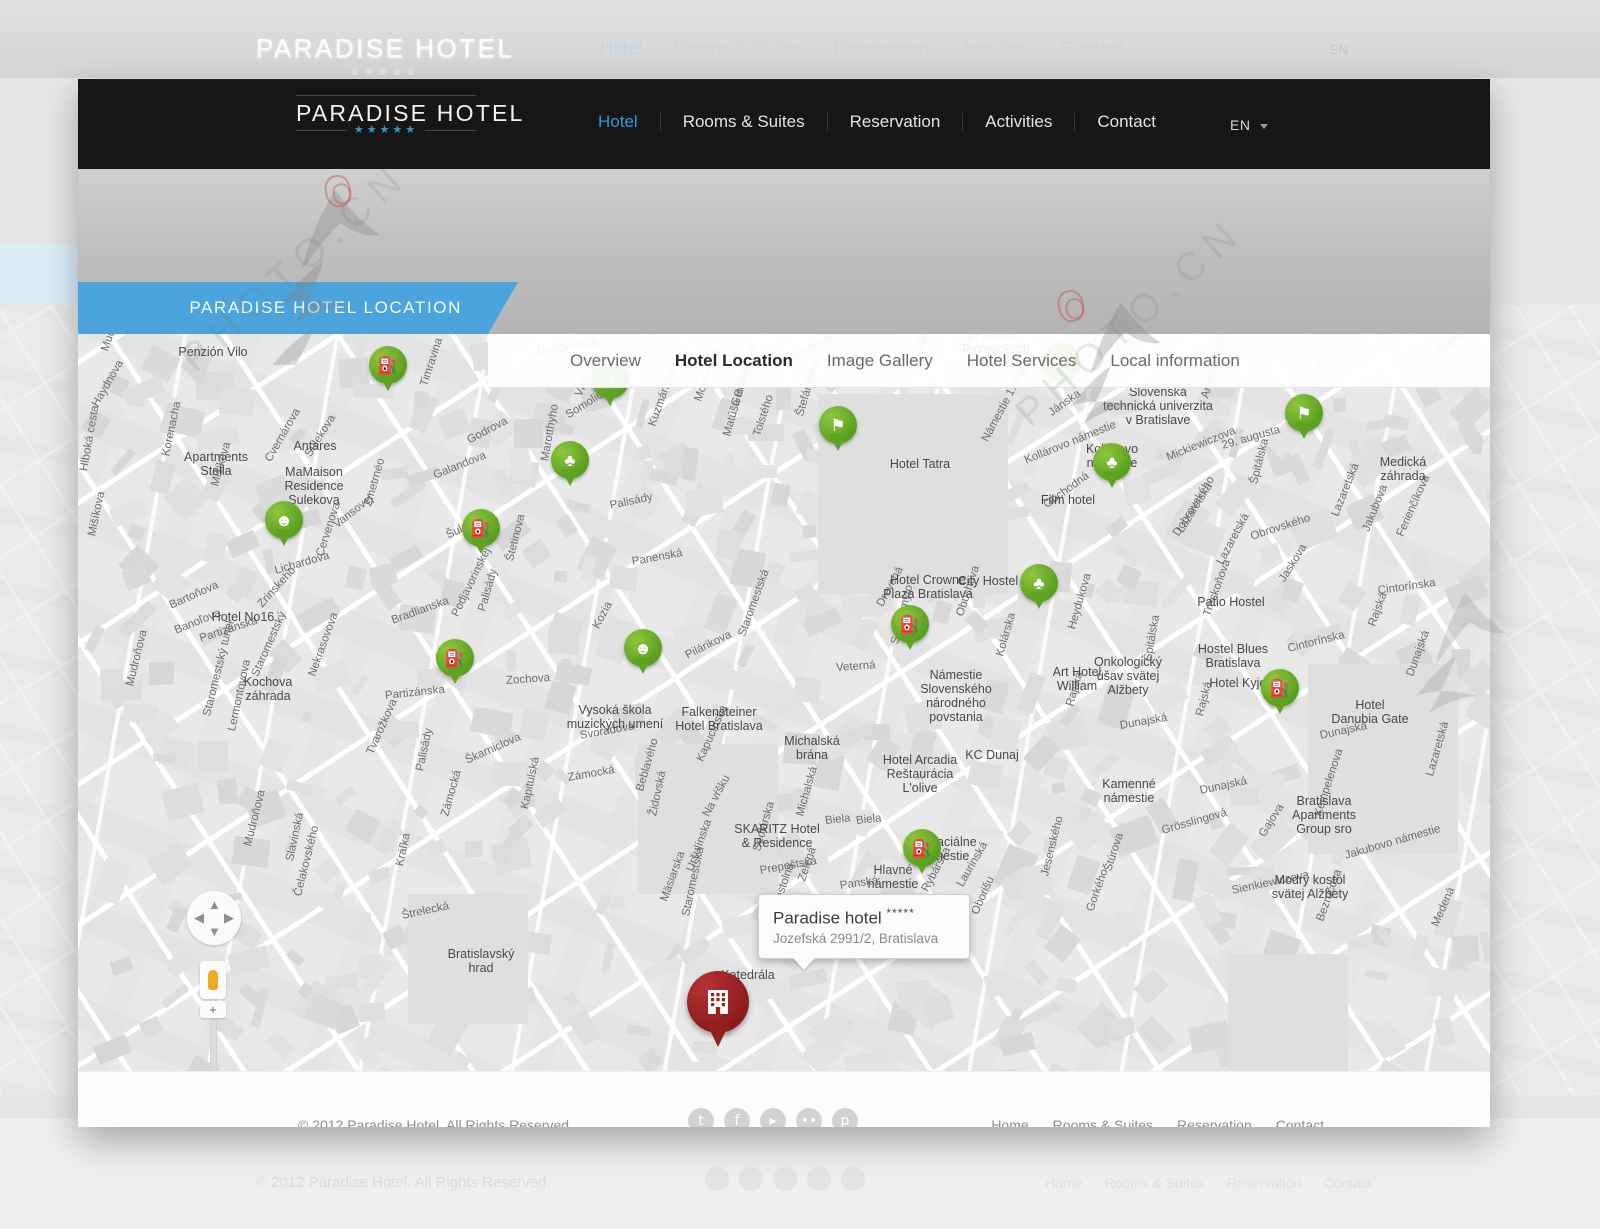 Image resolution: width=1600 pixels, height=1229 pixels. I want to click on logo-stars: ★★★★★, so click(386, 130).